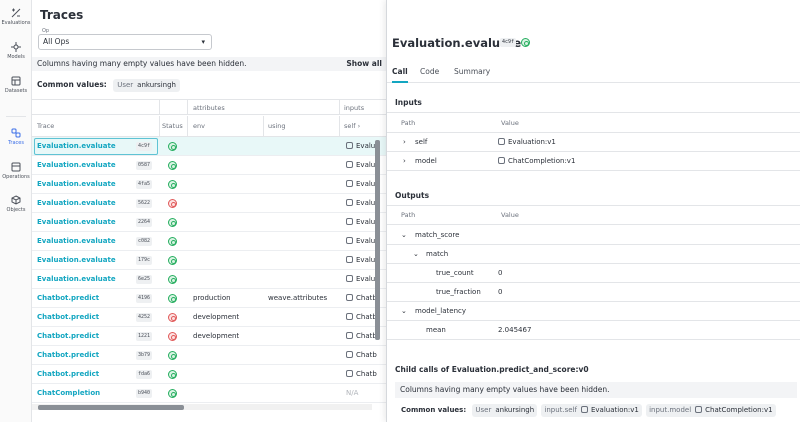  I want to click on tab-call: Call, so click(400, 72).